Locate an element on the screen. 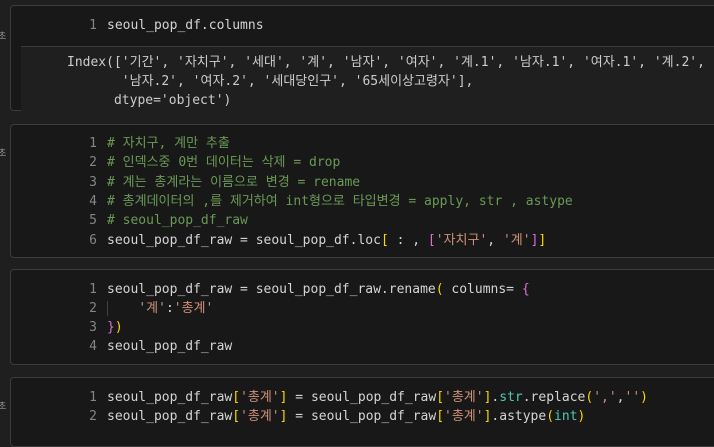 The width and height of the screenshot is (714, 447). code-text: seoul_pop_df_raw is located at coordinates (169, 346).